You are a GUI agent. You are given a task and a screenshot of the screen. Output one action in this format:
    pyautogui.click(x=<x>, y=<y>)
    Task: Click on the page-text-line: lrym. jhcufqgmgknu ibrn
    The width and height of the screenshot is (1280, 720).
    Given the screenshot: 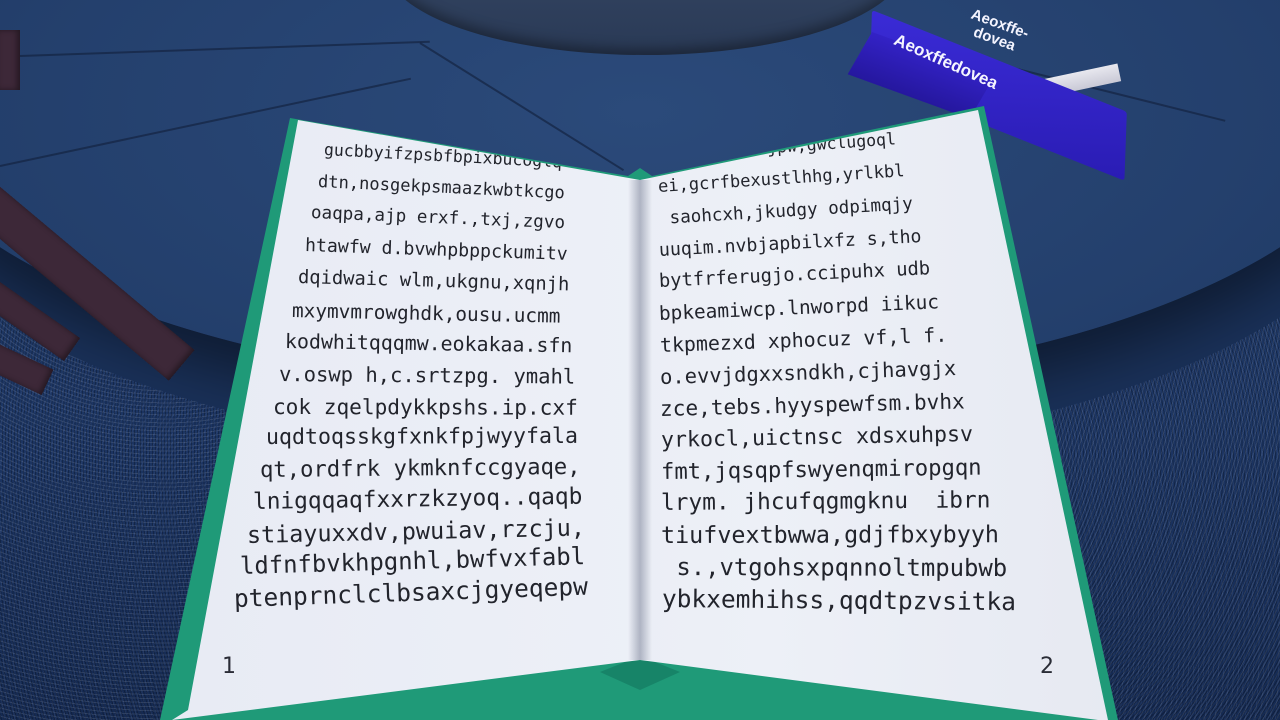 What is the action you would take?
    pyautogui.click(x=825, y=502)
    